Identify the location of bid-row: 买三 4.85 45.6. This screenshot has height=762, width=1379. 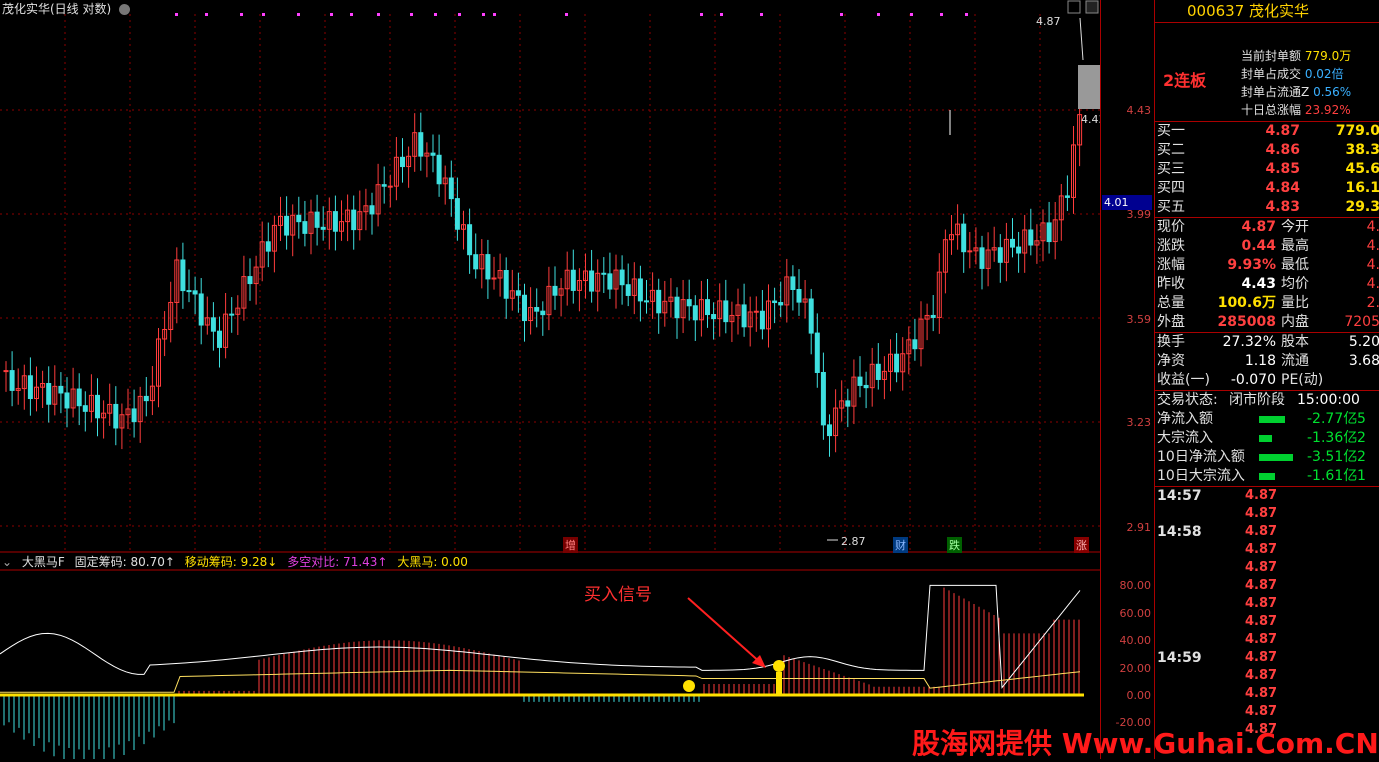
(1267, 169).